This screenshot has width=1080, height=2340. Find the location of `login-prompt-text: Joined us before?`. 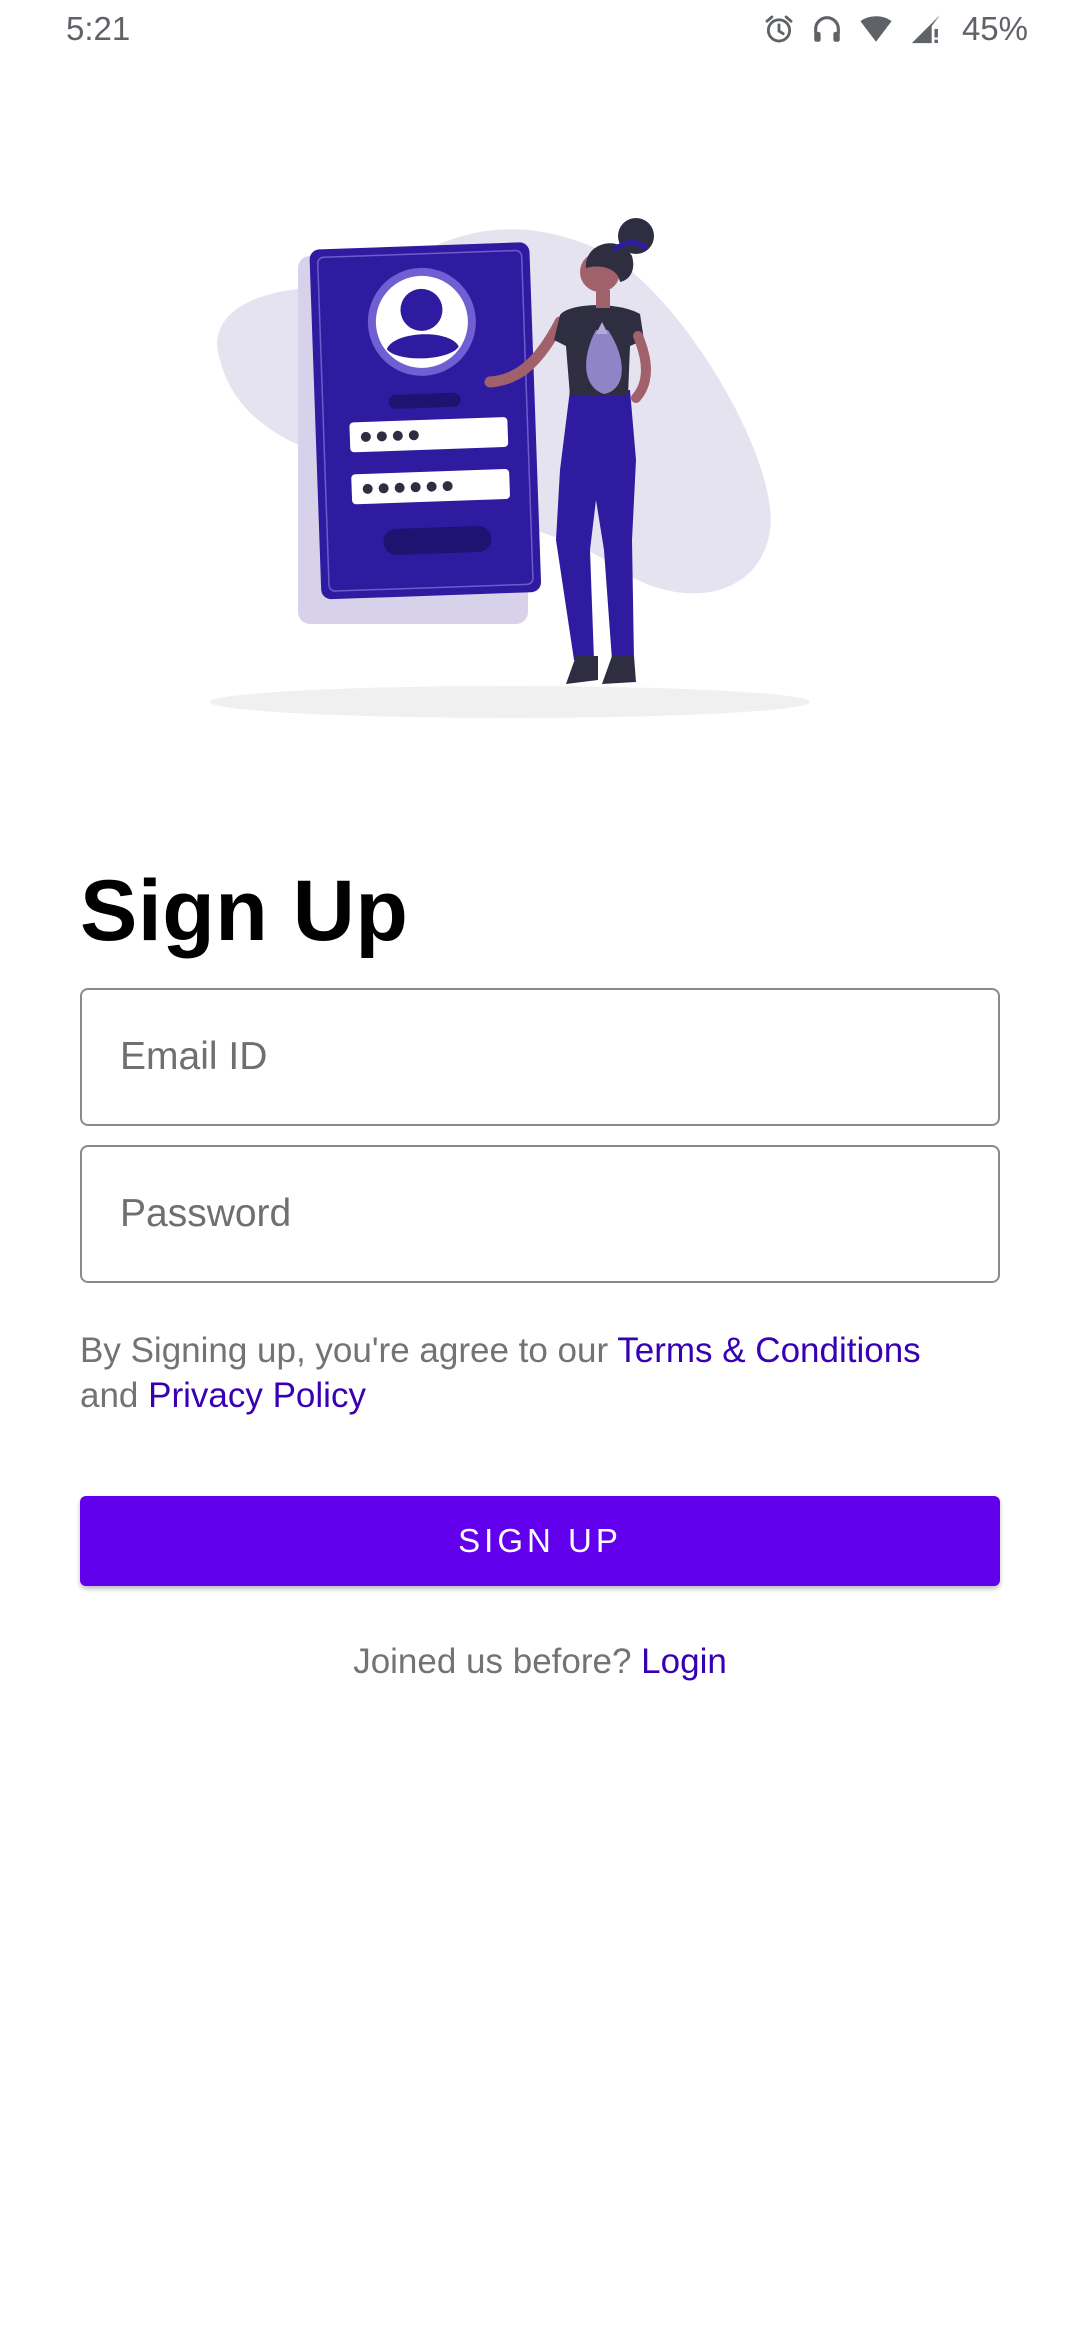

login-prompt-text: Joined us before? is located at coordinates (497, 1661).